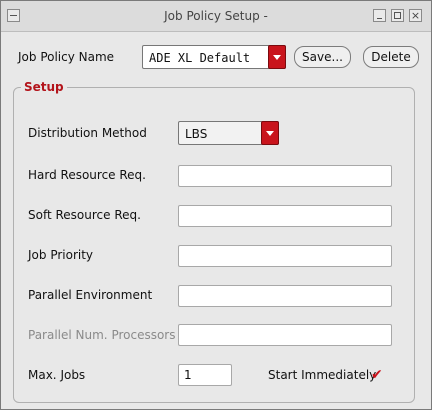 The height and width of the screenshot is (410, 432). I want to click on max-jobs-input, so click(205, 375).